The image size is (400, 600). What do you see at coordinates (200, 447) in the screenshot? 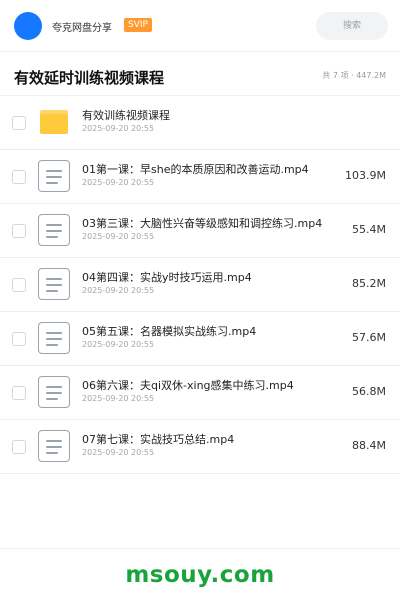
I see `list-item: 07第七课：实战技巧总结.mp4 2025-09-20 20:55 88.4M` at bounding box center [200, 447].